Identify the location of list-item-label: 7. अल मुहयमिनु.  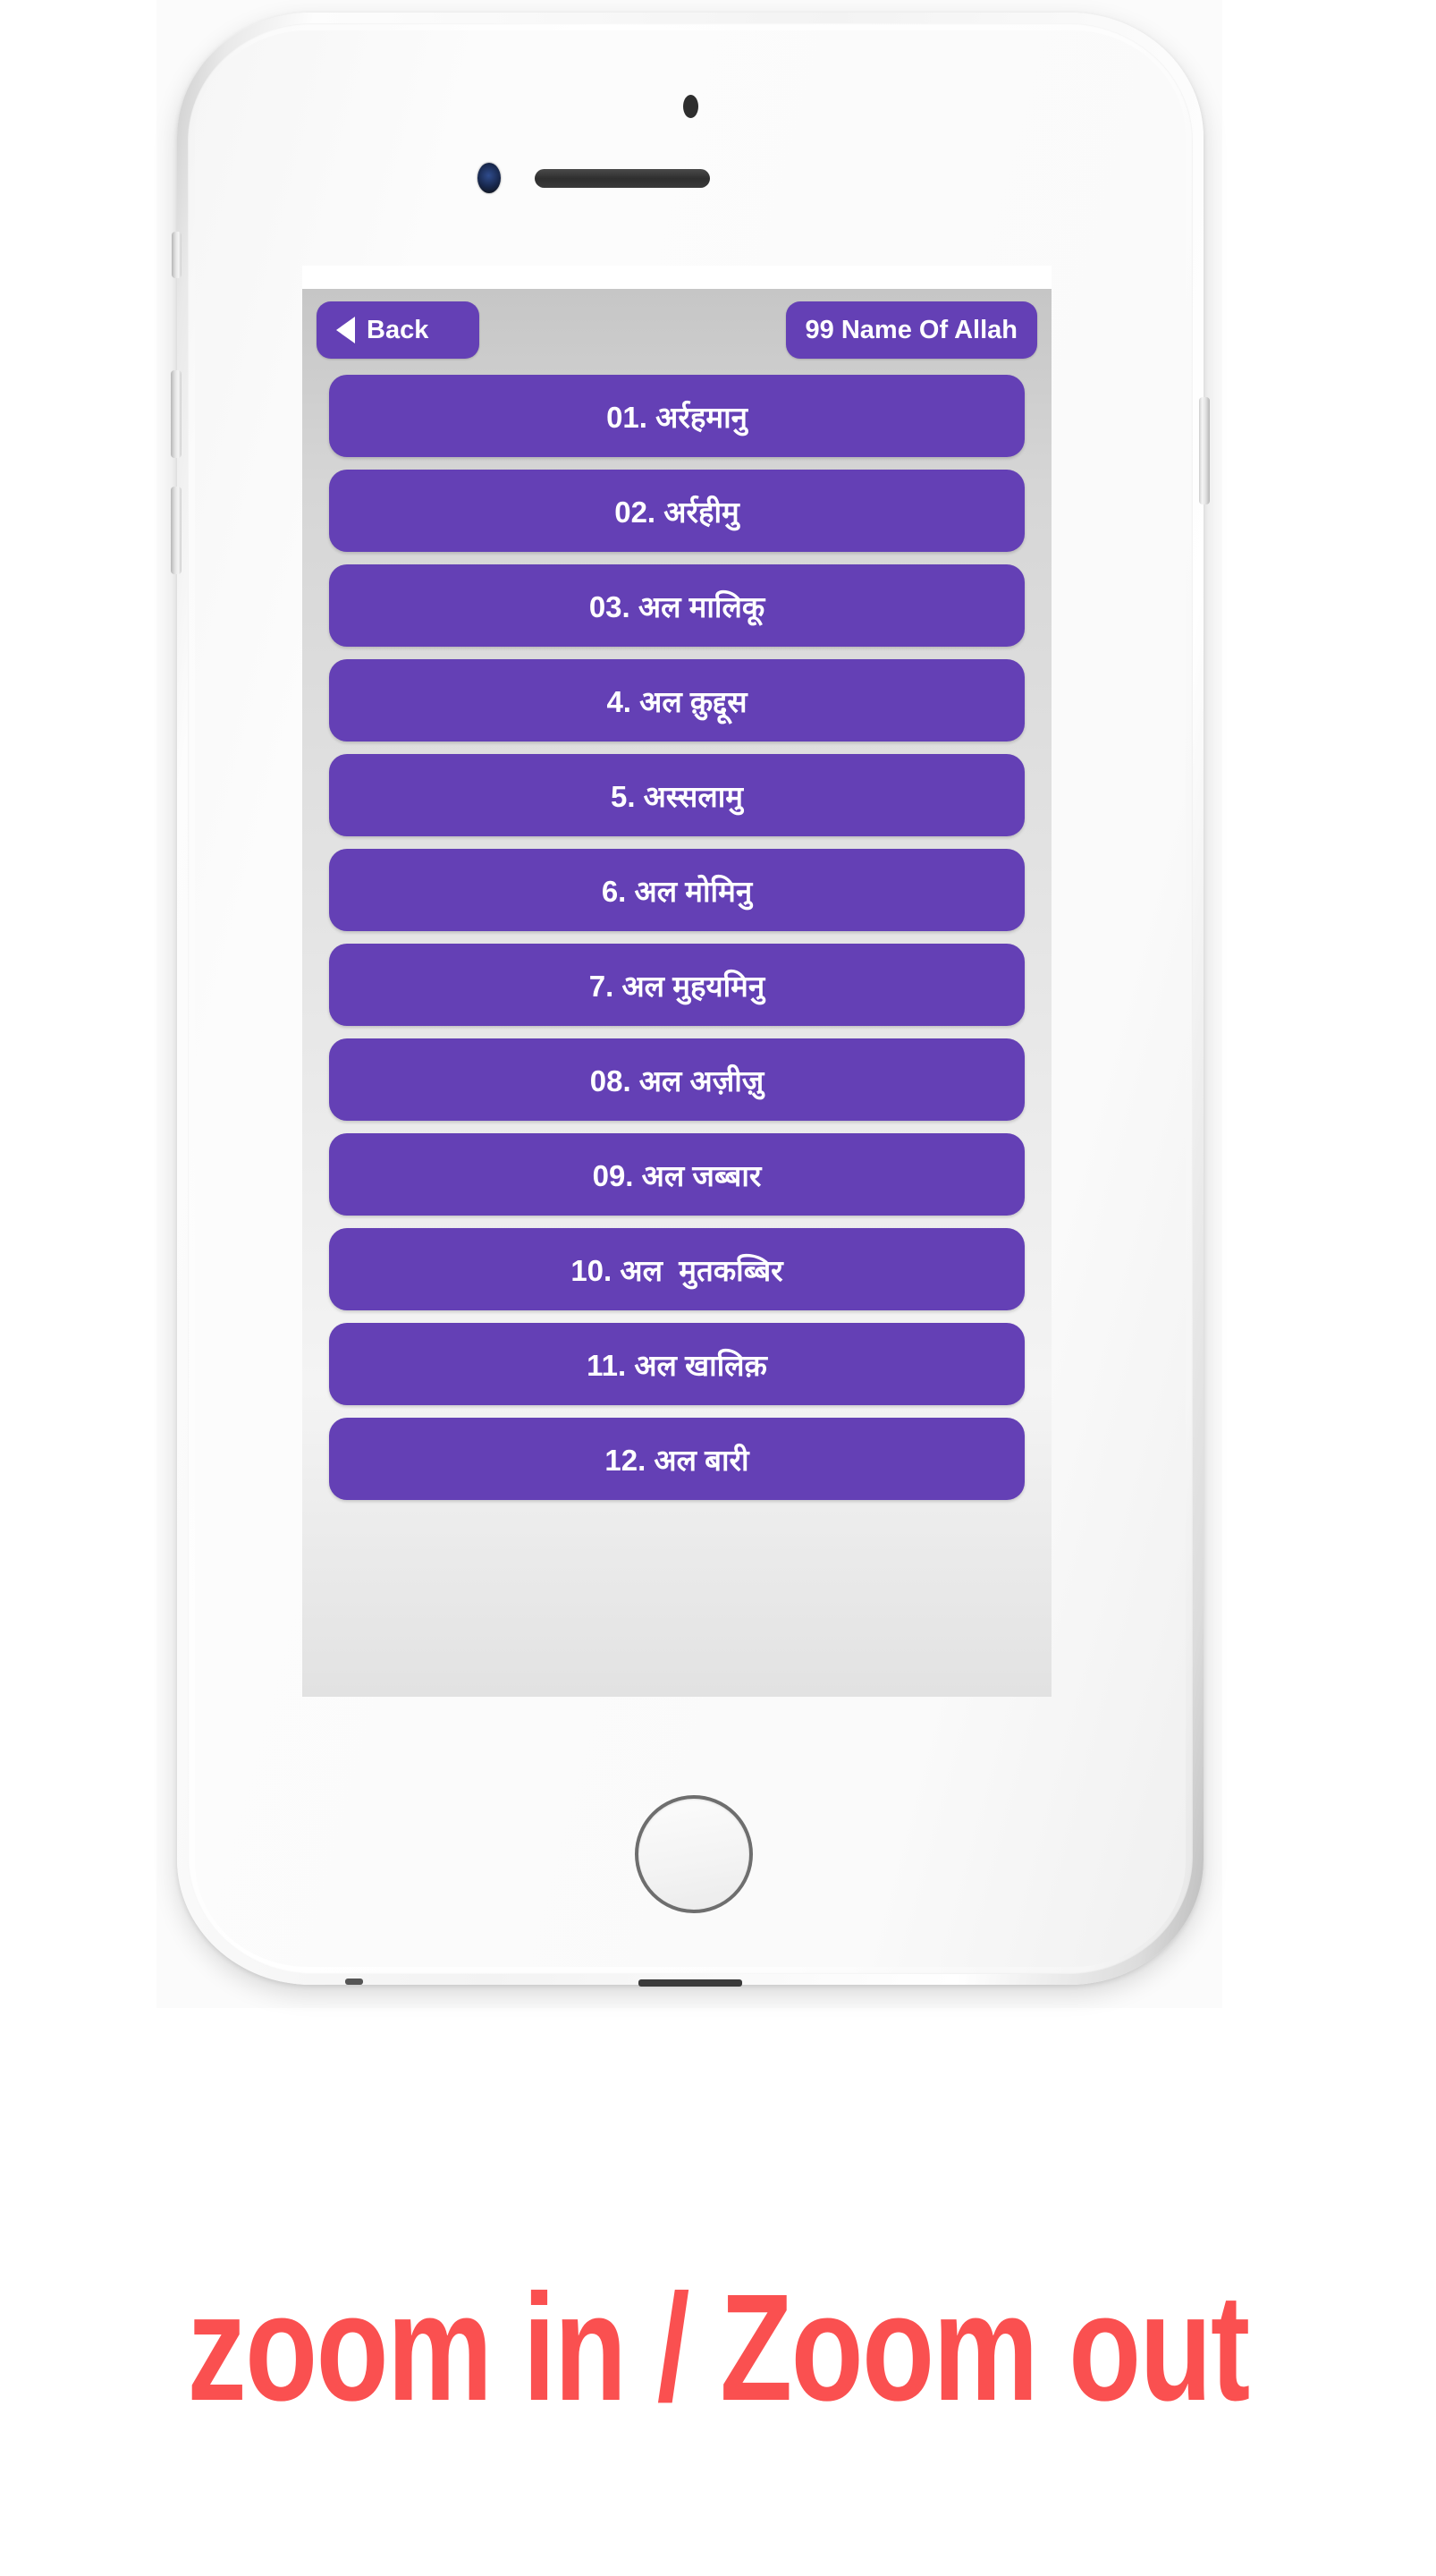
(676, 986).